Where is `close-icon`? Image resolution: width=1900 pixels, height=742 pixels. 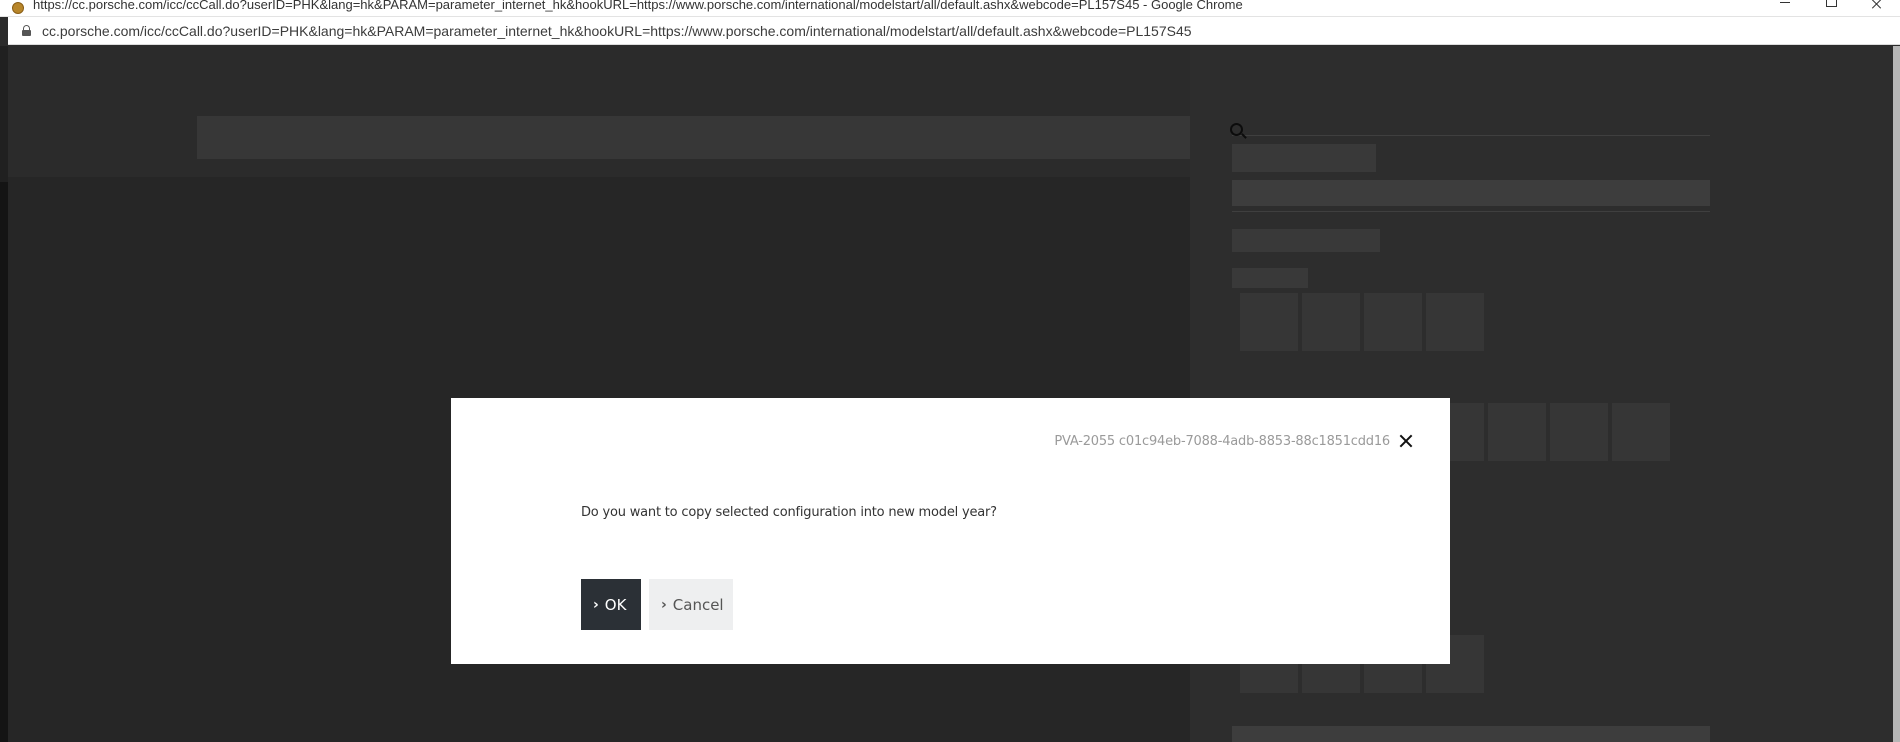 close-icon is located at coordinates (1406, 441).